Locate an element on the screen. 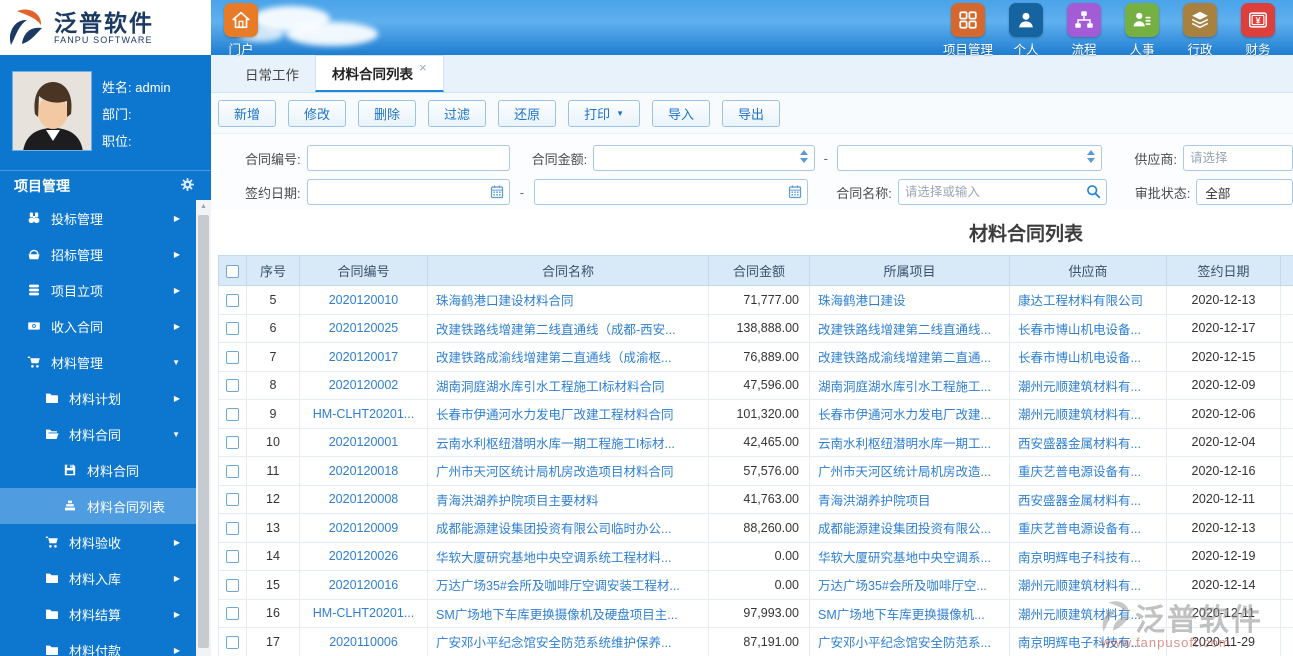 The height and width of the screenshot is (656, 1293). nav-item-project-management: 项目管理 is located at coordinates (968, 30).